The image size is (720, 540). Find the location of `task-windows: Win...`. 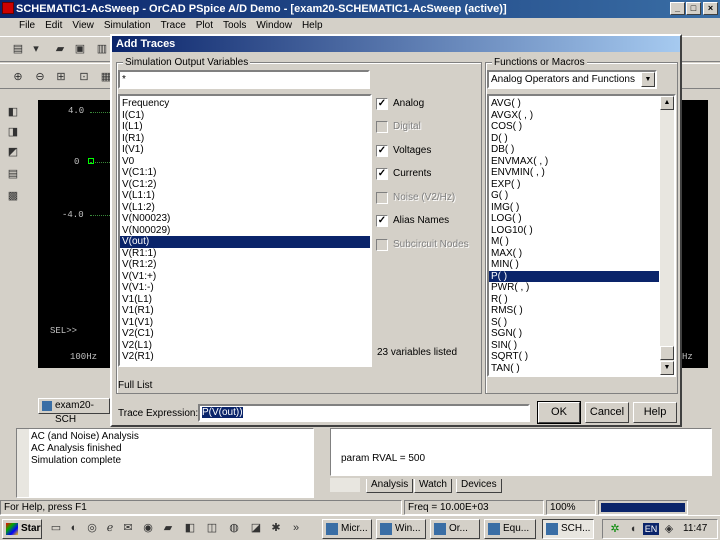

task-windows: Win... is located at coordinates (401, 529).